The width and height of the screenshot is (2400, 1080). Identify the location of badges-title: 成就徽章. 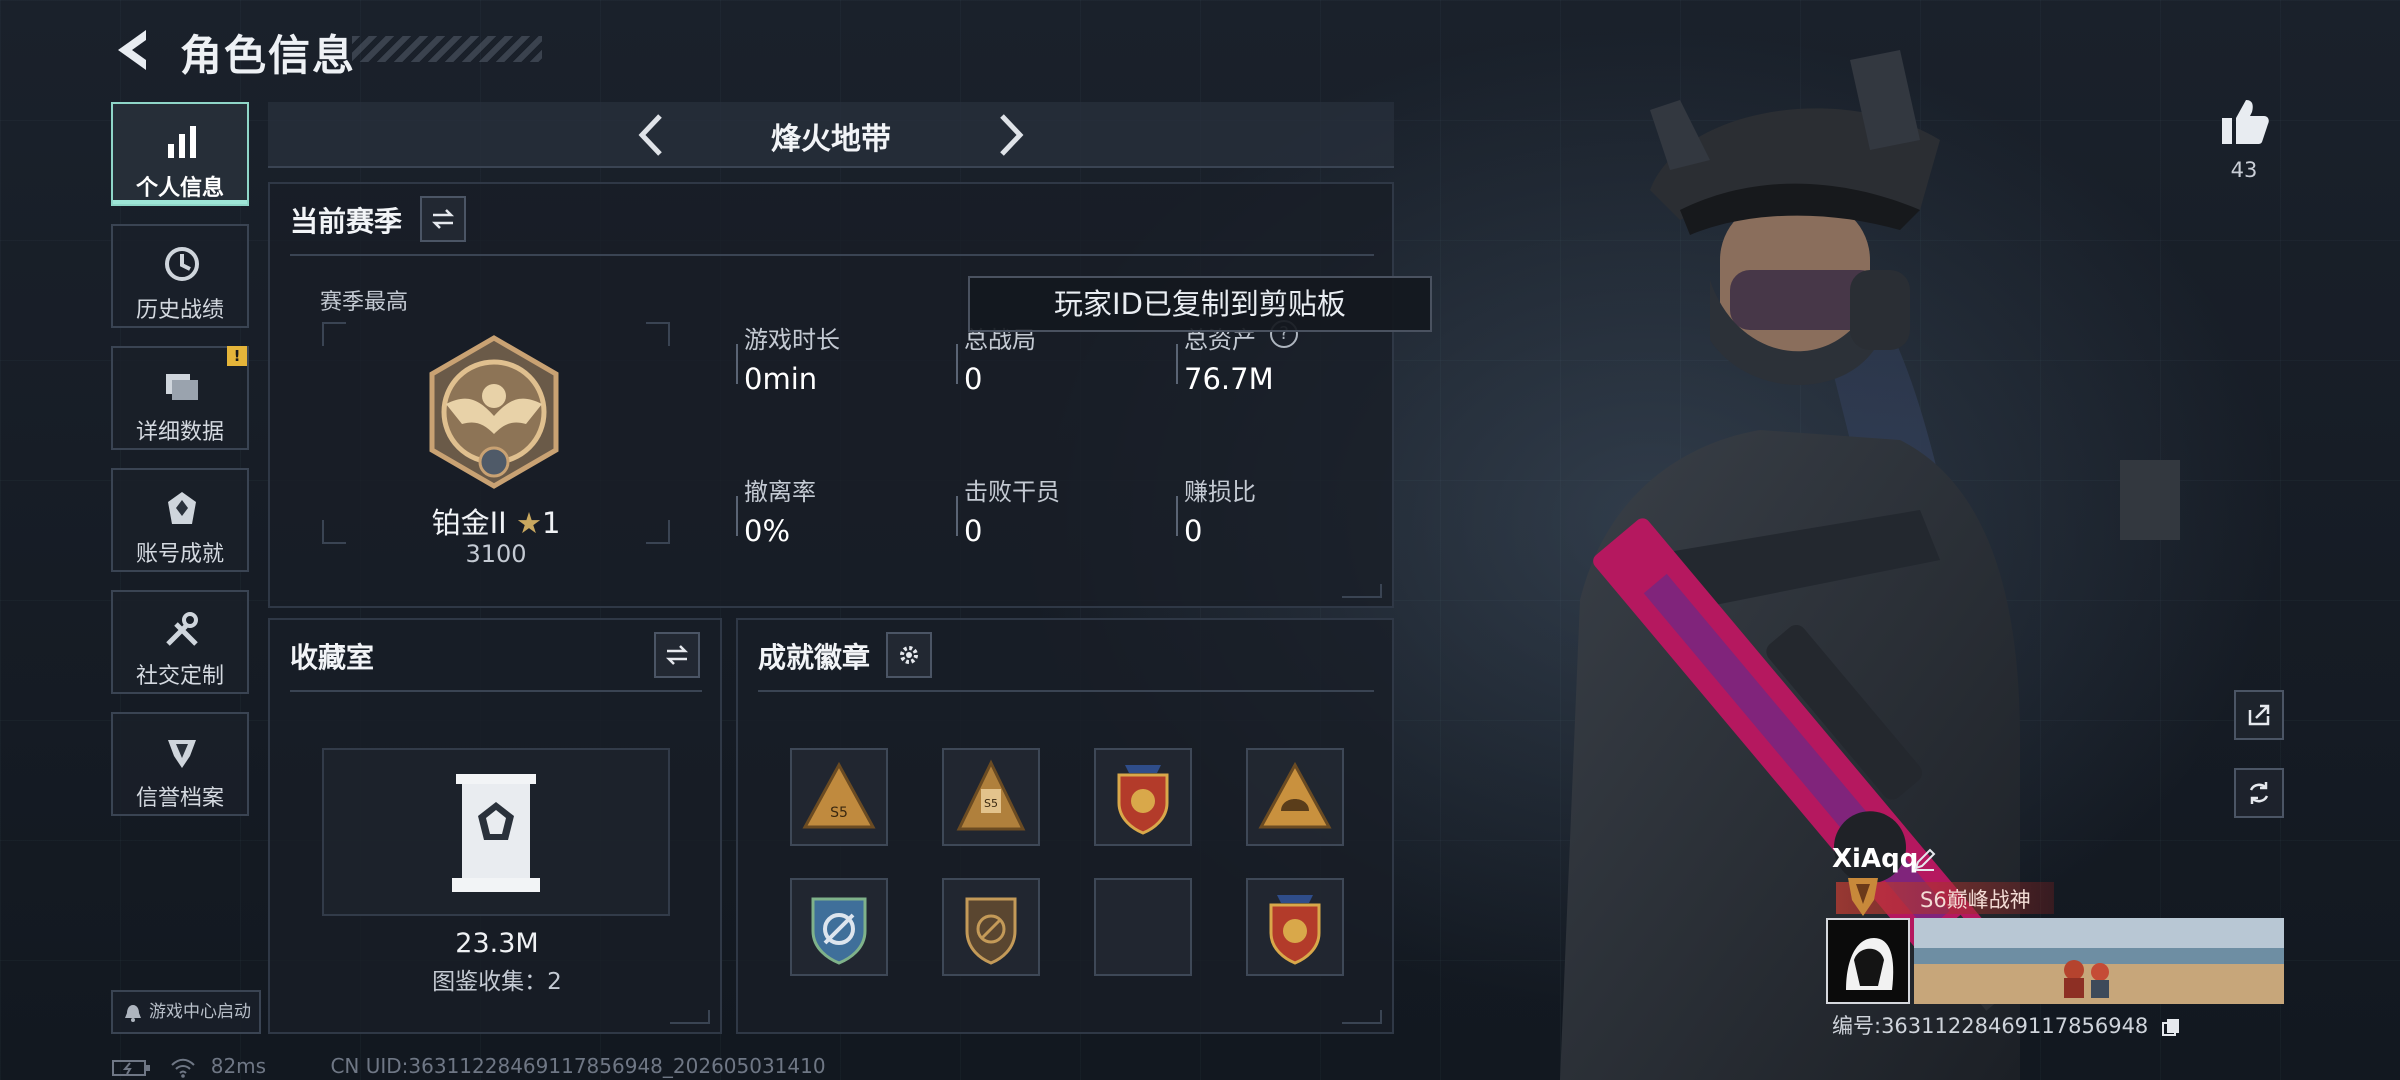
(814, 657).